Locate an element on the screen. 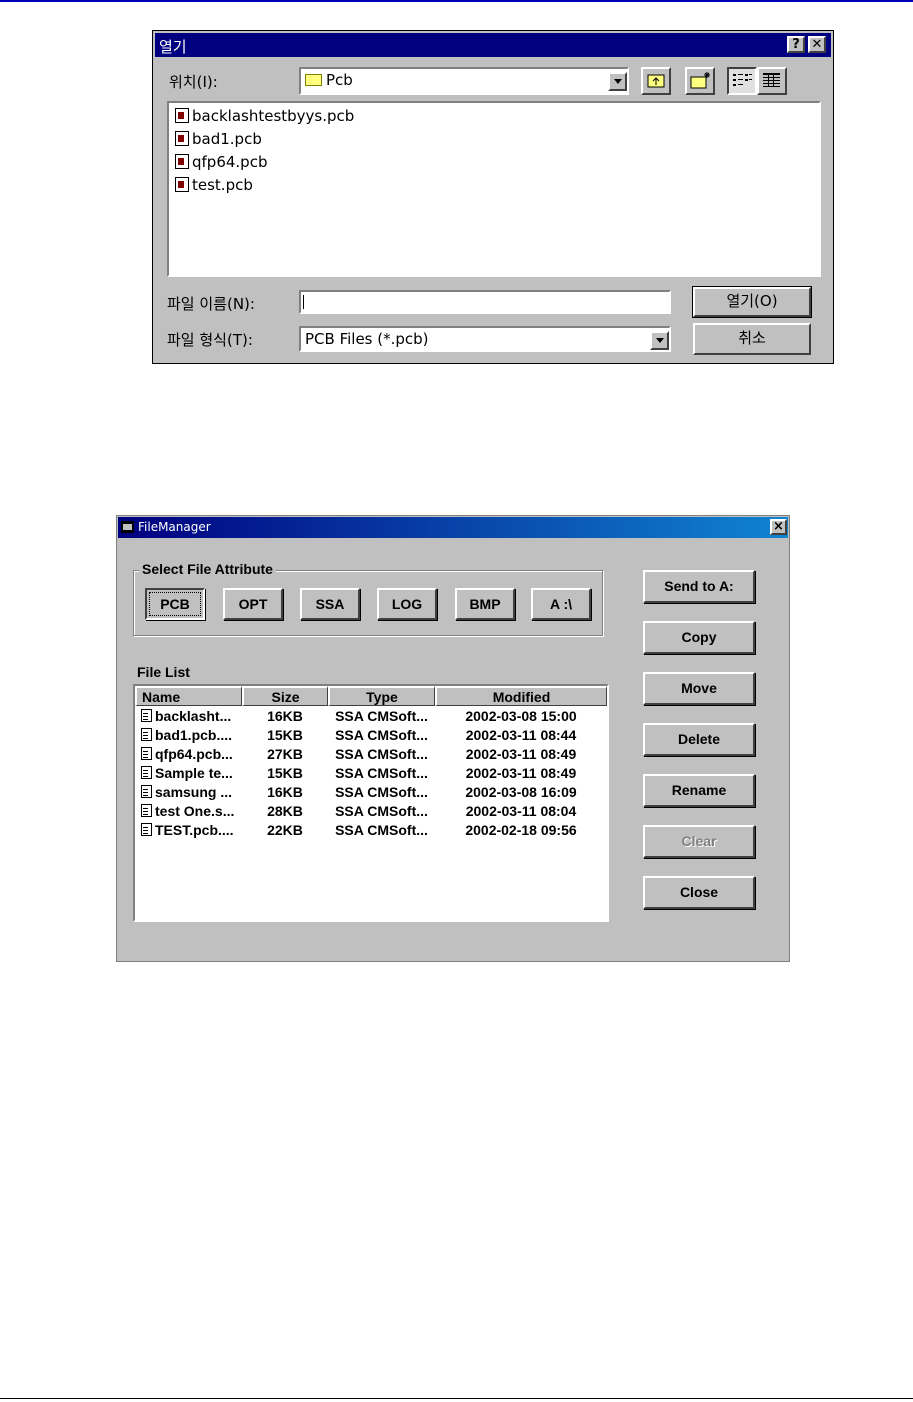 This screenshot has width=913, height=1402. up-folder-icon is located at coordinates (656, 81).